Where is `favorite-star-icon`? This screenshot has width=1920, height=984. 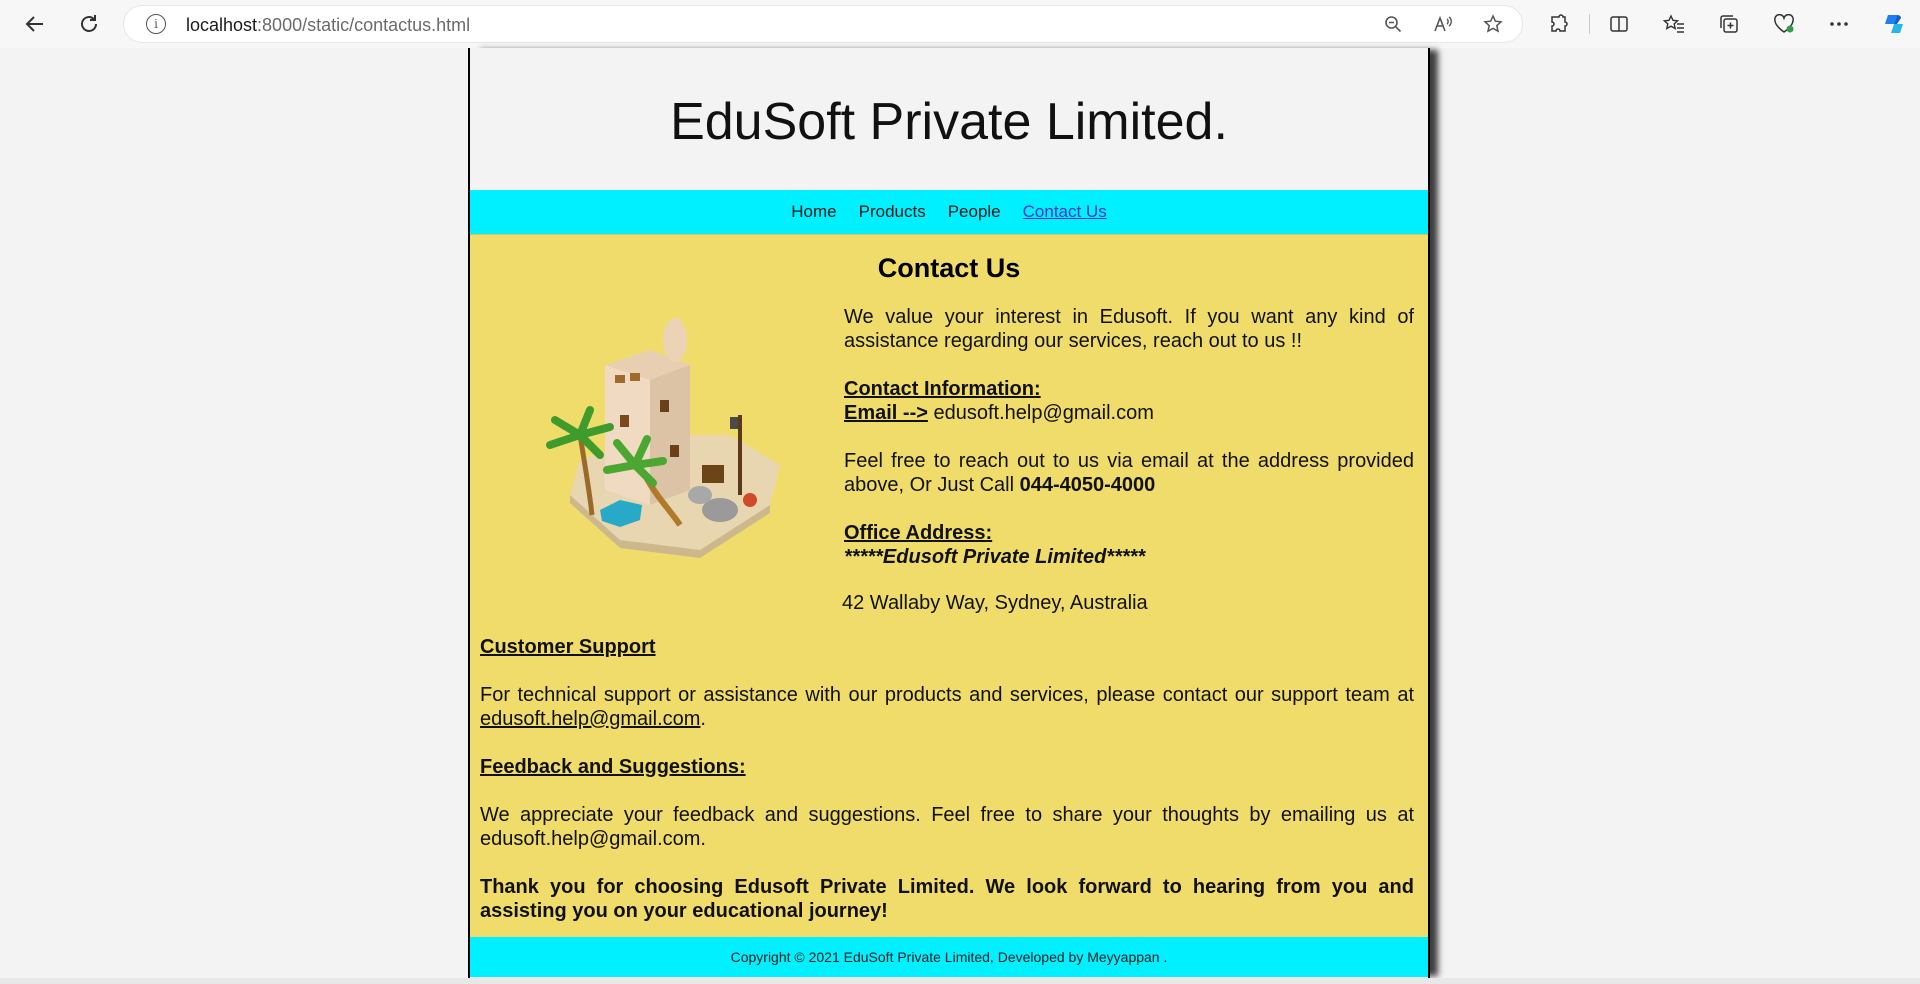 favorite-star-icon is located at coordinates (1493, 24).